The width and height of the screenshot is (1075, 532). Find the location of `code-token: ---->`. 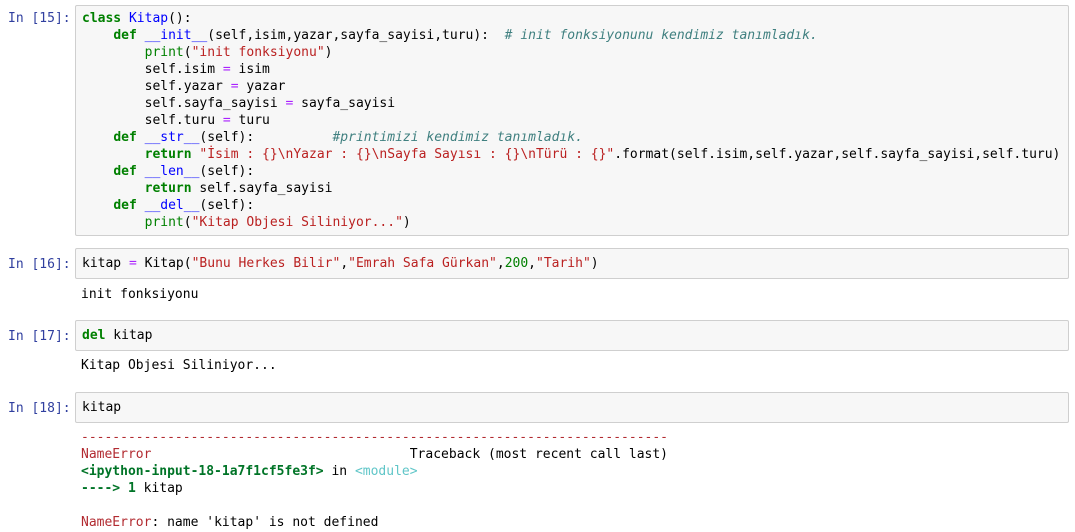

code-token: ----> is located at coordinates (101, 488).